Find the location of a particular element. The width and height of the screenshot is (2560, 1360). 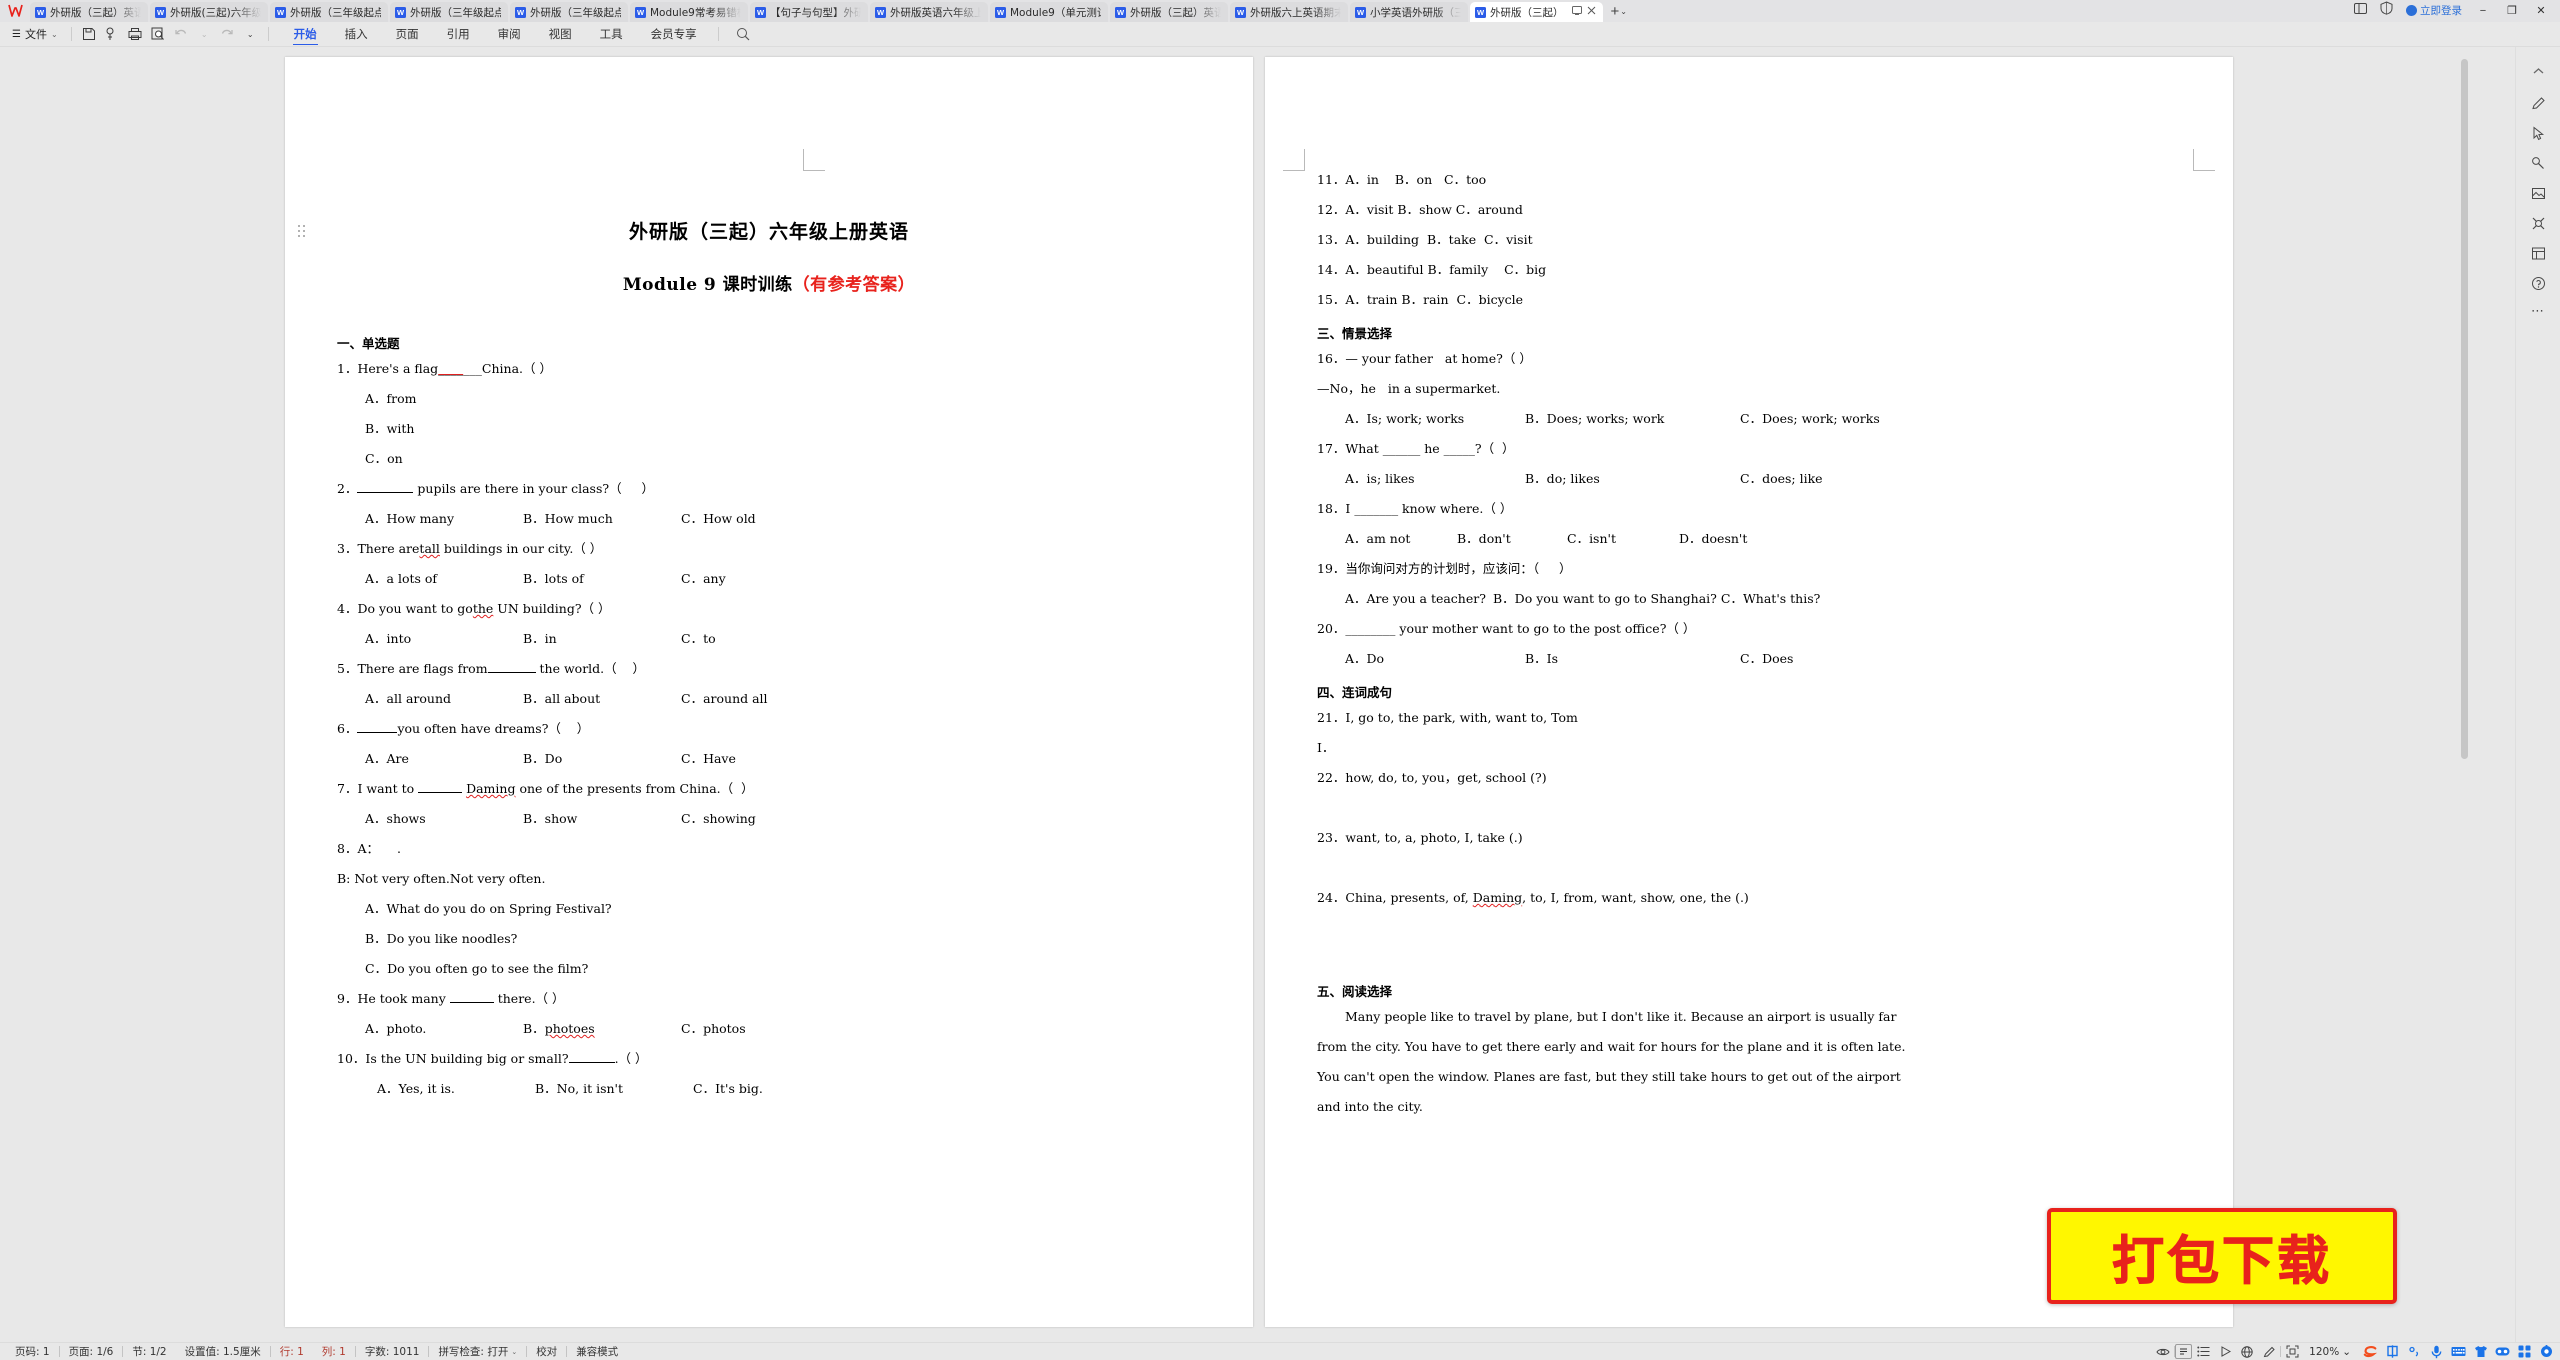

option: A．What do you do on Spring Festival? is located at coordinates (488, 908).